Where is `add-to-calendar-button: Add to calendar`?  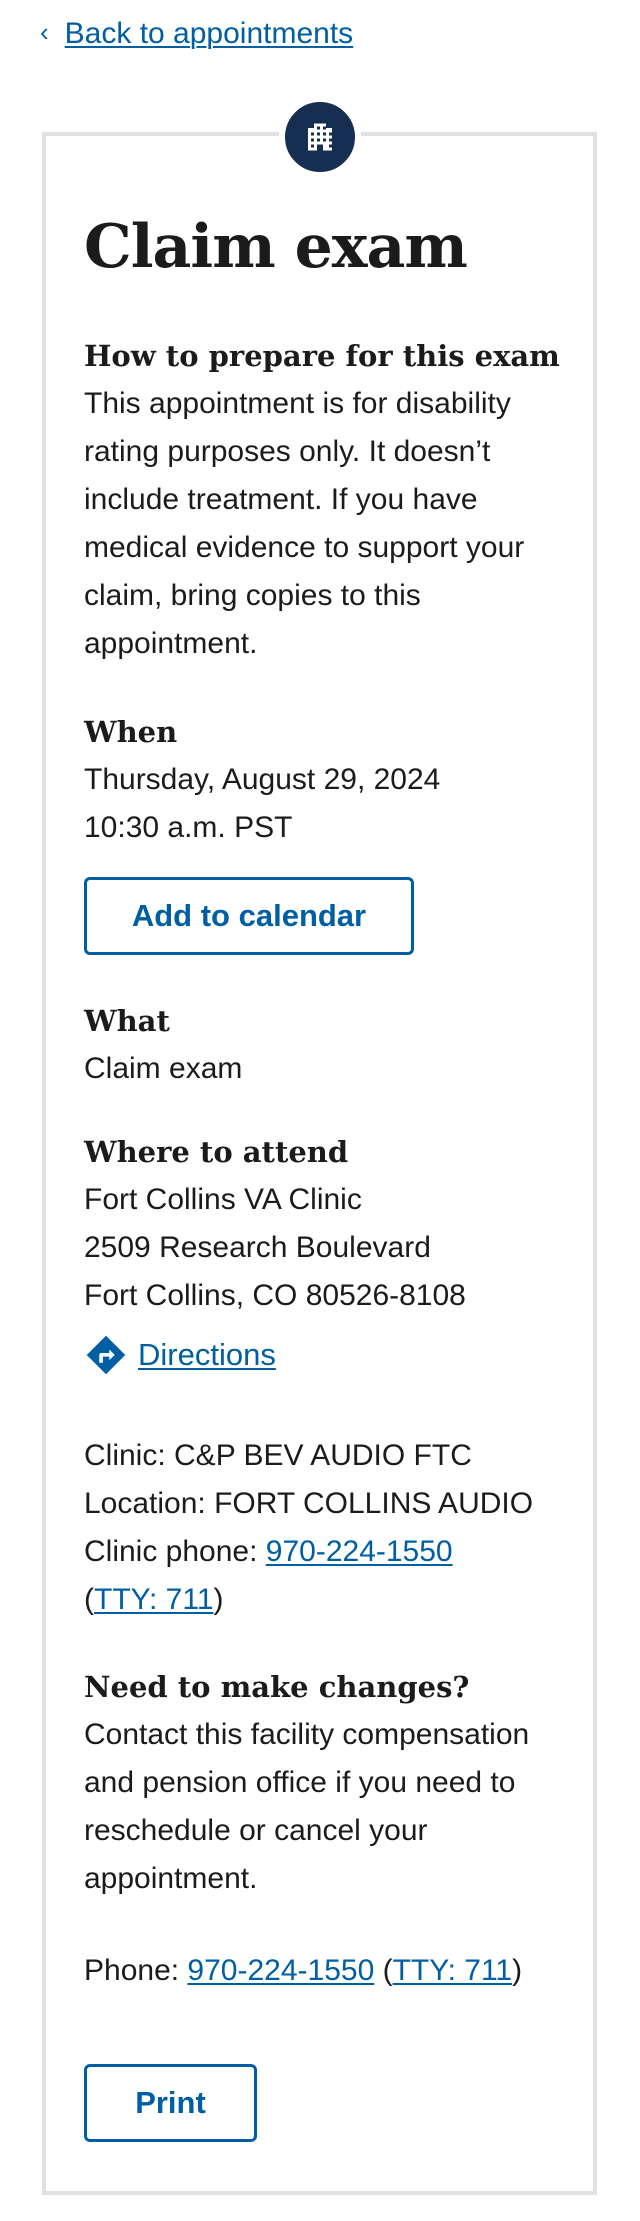
add-to-calendar-button: Add to calendar is located at coordinates (249, 916).